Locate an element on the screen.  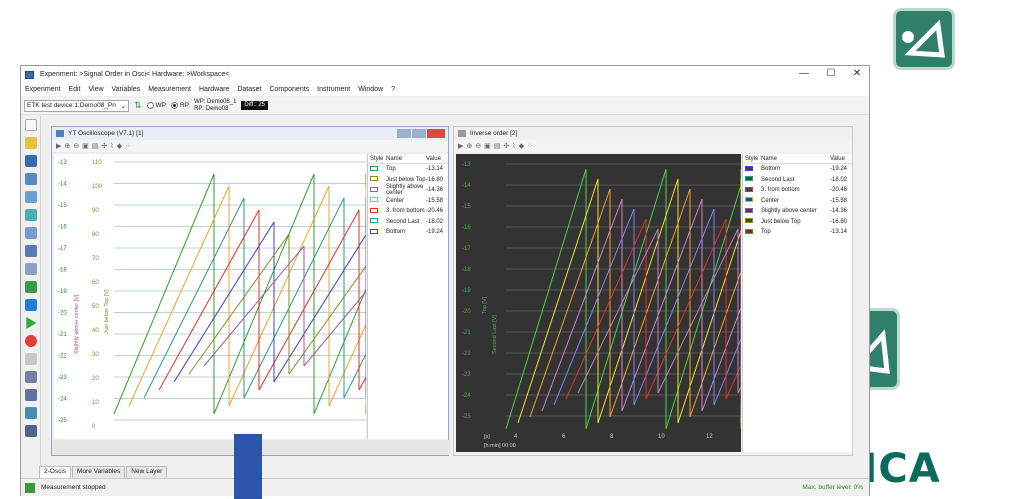
osci2-titlebar: Inverse order [2] is located at coordinates (653, 133).